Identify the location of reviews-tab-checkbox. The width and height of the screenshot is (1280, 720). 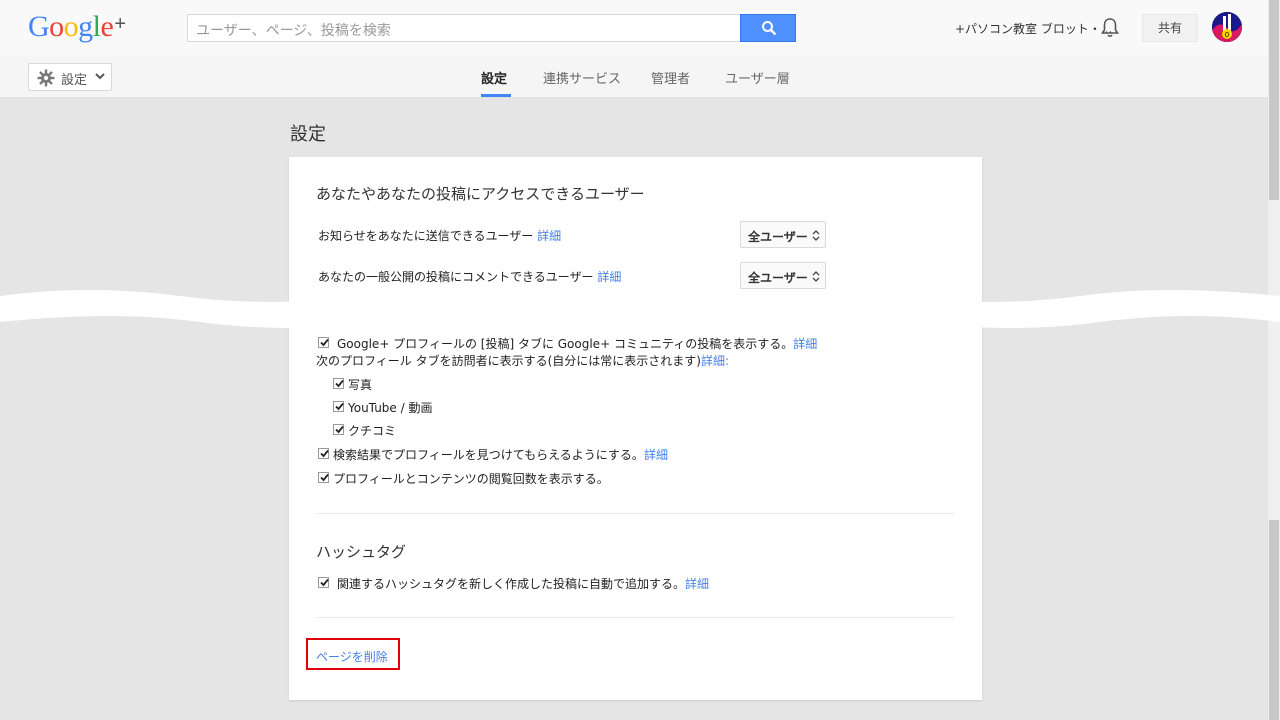
(338, 429).